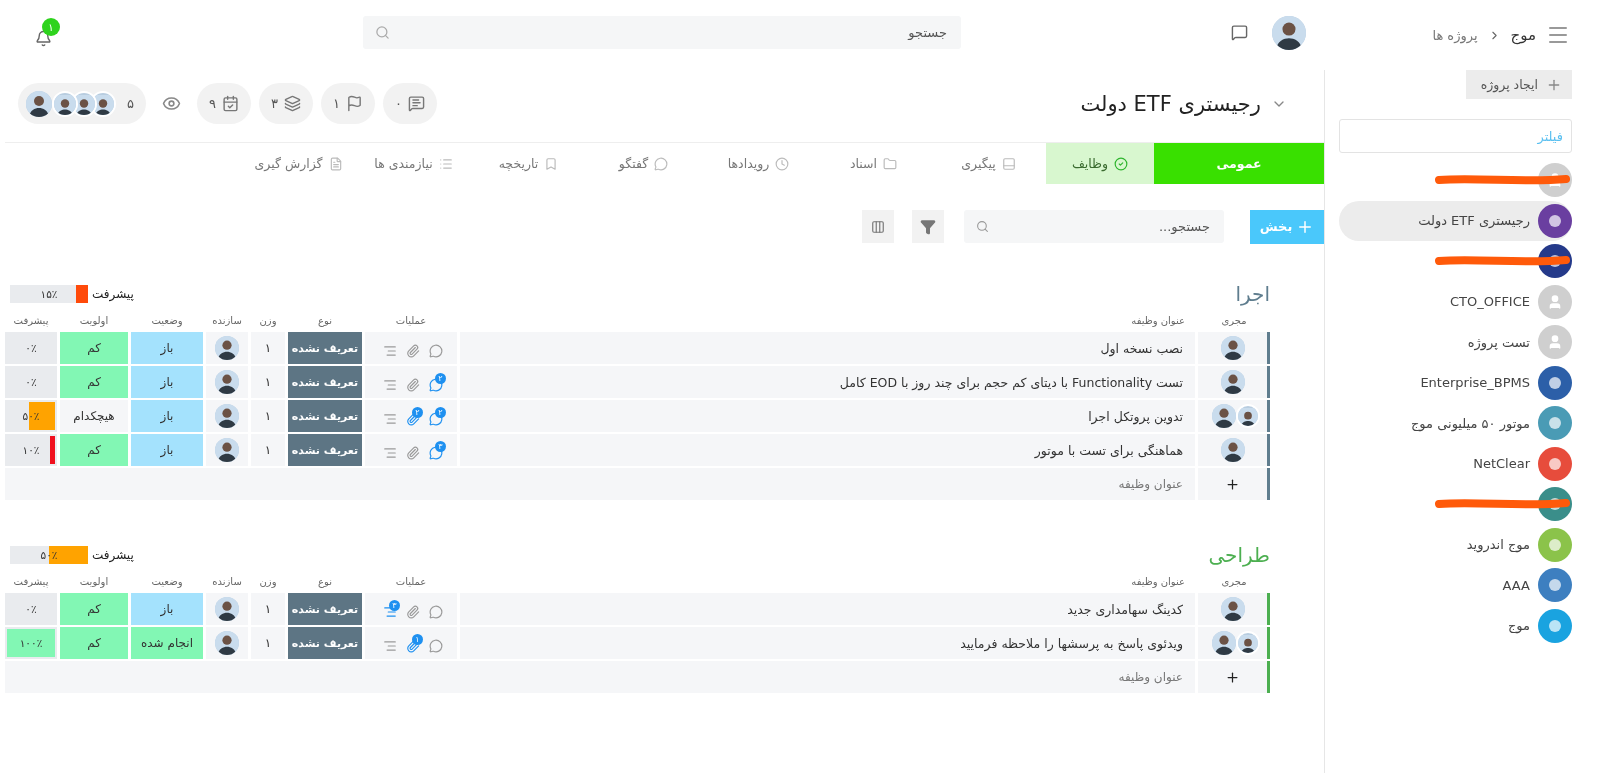 This screenshot has width=1600, height=773. What do you see at coordinates (878, 226) in the screenshot?
I see `columns-button` at bounding box center [878, 226].